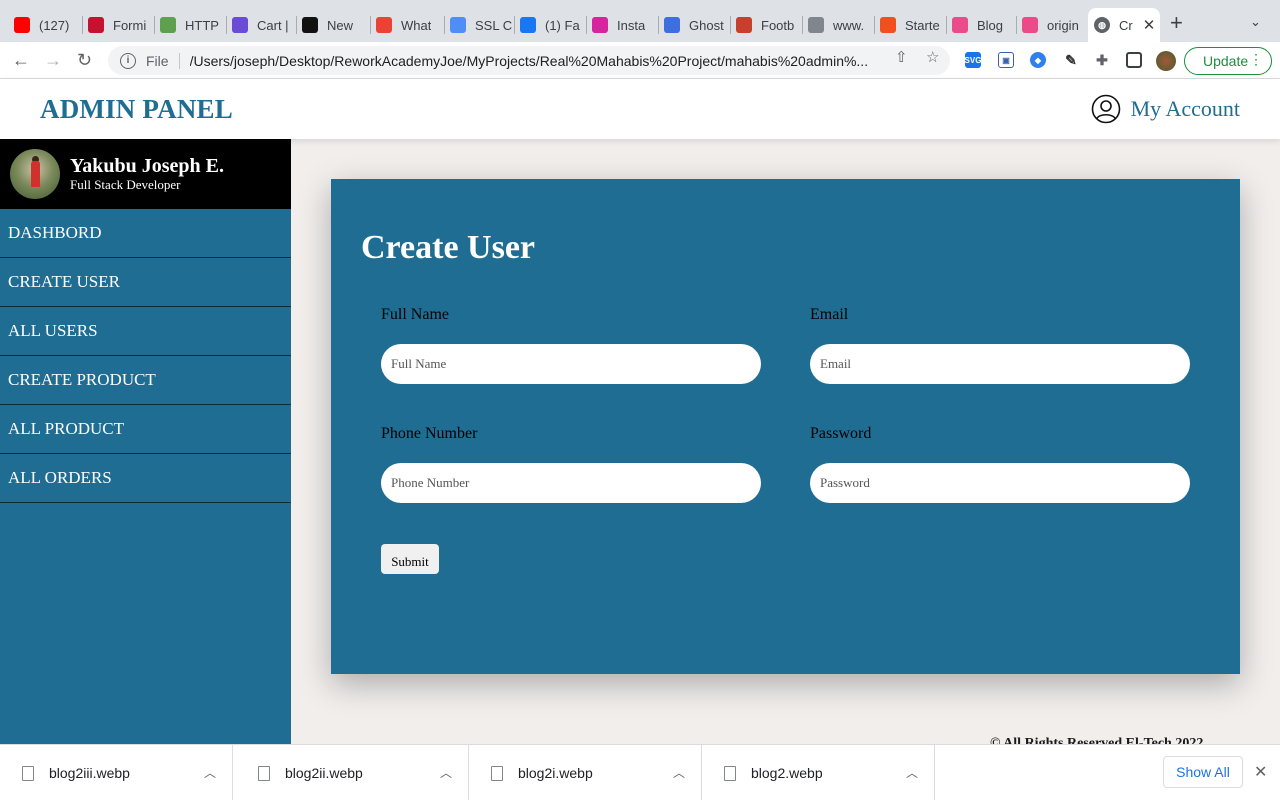 The width and height of the screenshot is (1280, 800). Describe the element at coordinates (125, 184) in the screenshot. I see `profile-role: Full Stack Developer` at that location.